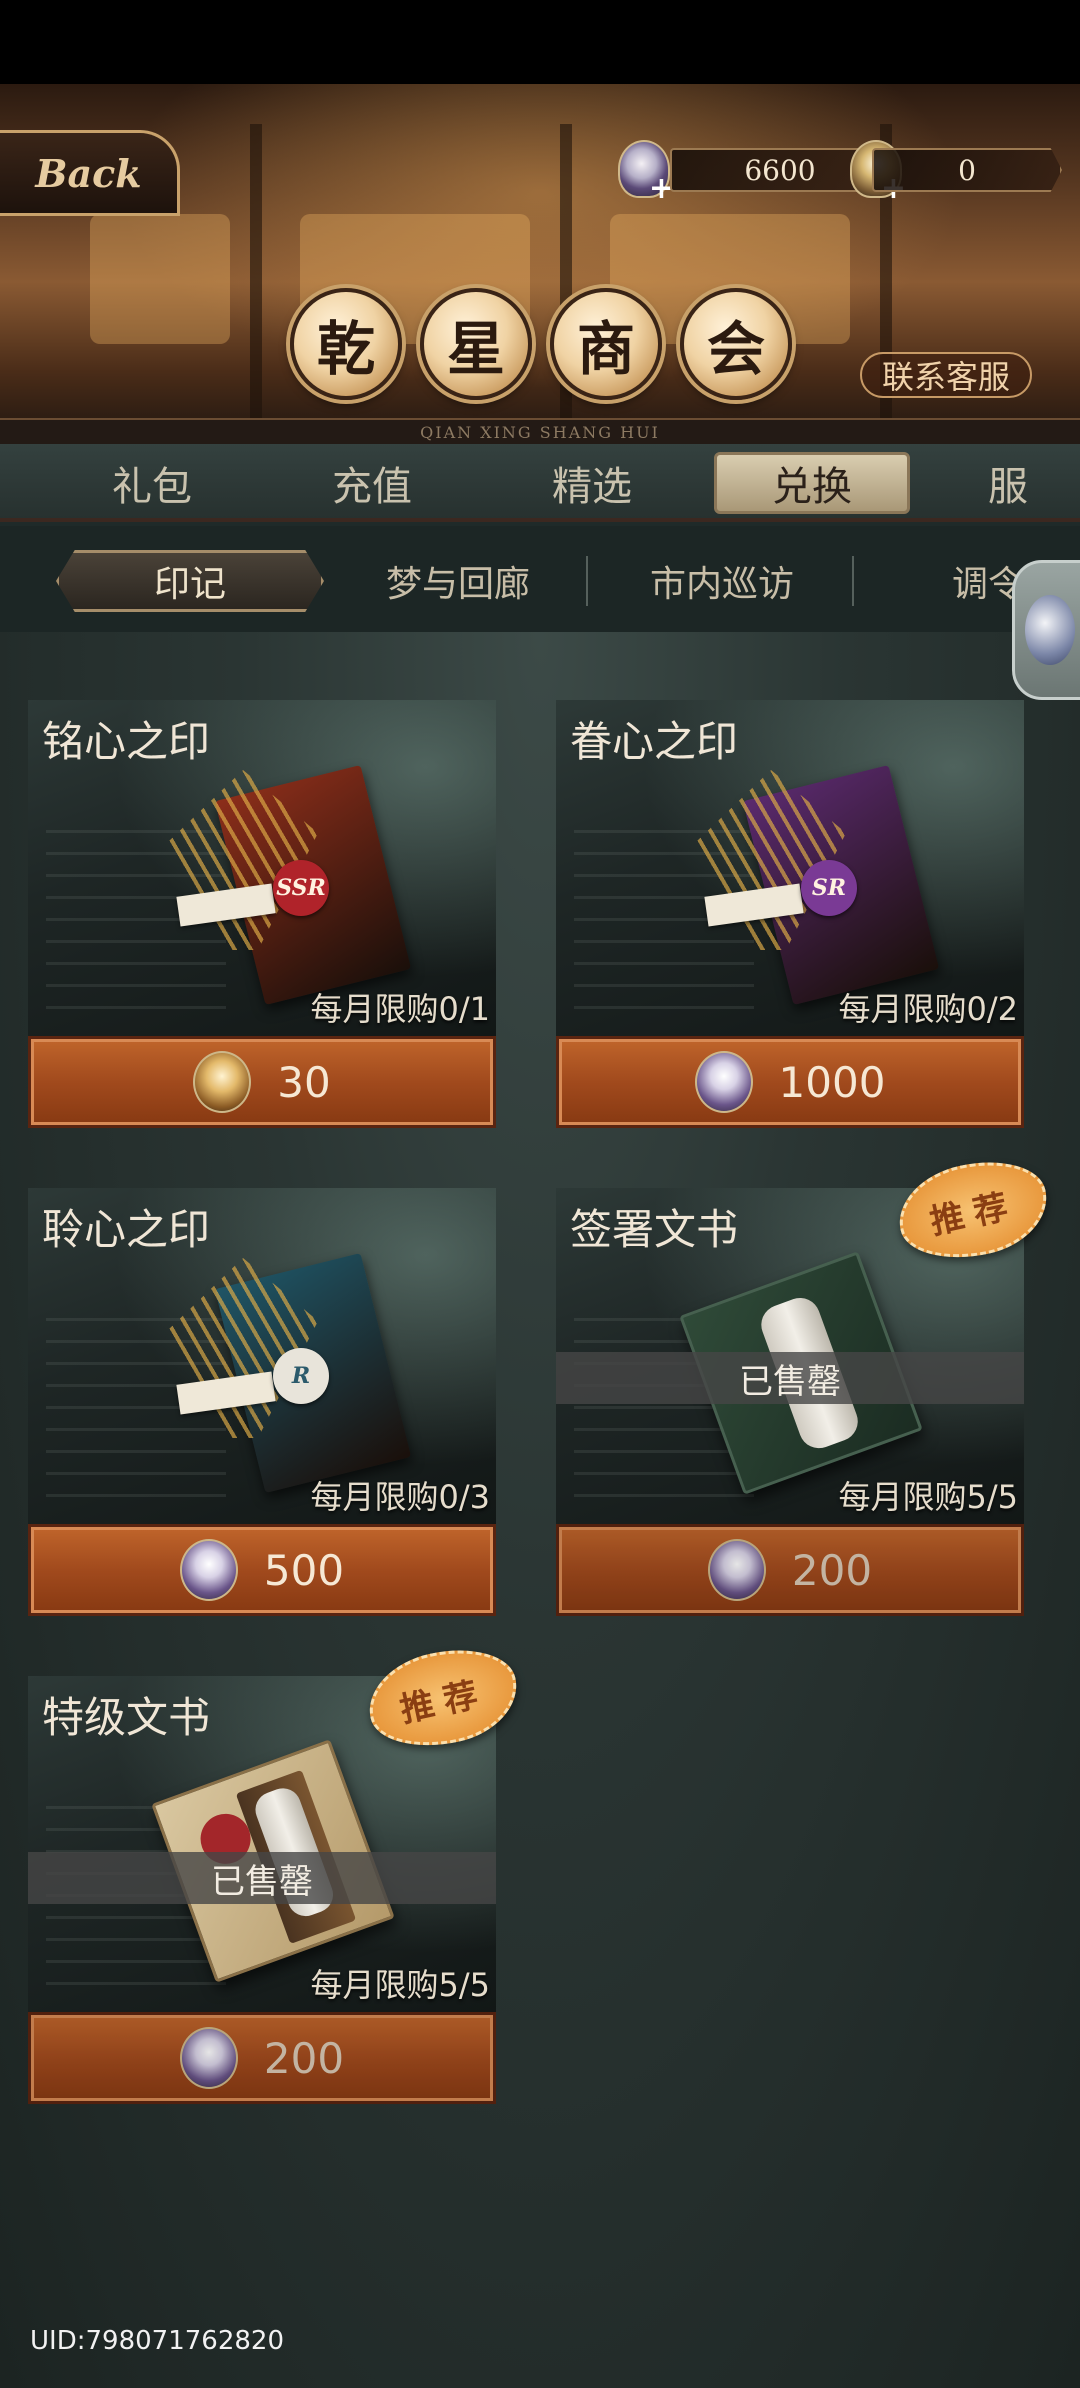  Describe the element at coordinates (262, 1356) in the screenshot. I see `item-image: R 聆心之印 每月限购0/3` at that location.